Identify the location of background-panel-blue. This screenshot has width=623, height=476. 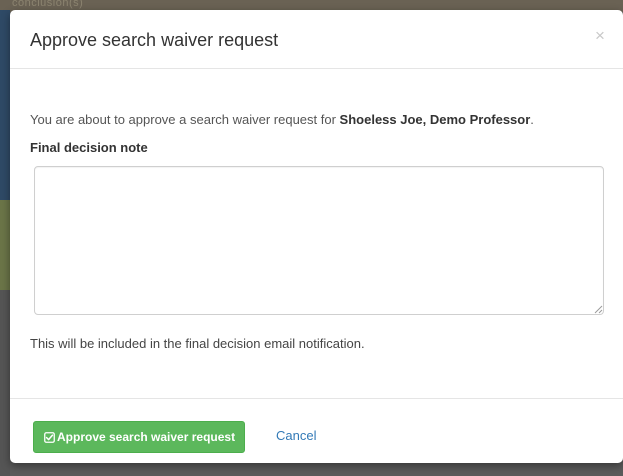
(5, 105).